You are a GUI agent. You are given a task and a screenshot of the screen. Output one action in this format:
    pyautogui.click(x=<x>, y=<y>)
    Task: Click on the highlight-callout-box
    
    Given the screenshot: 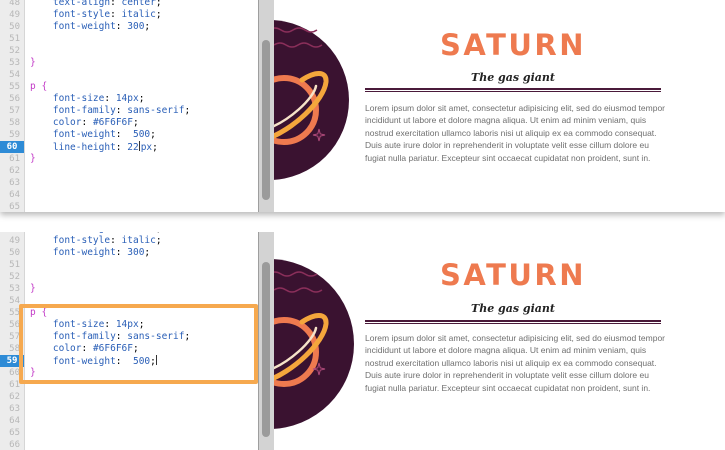 What is the action you would take?
    pyautogui.click(x=138, y=344)
    